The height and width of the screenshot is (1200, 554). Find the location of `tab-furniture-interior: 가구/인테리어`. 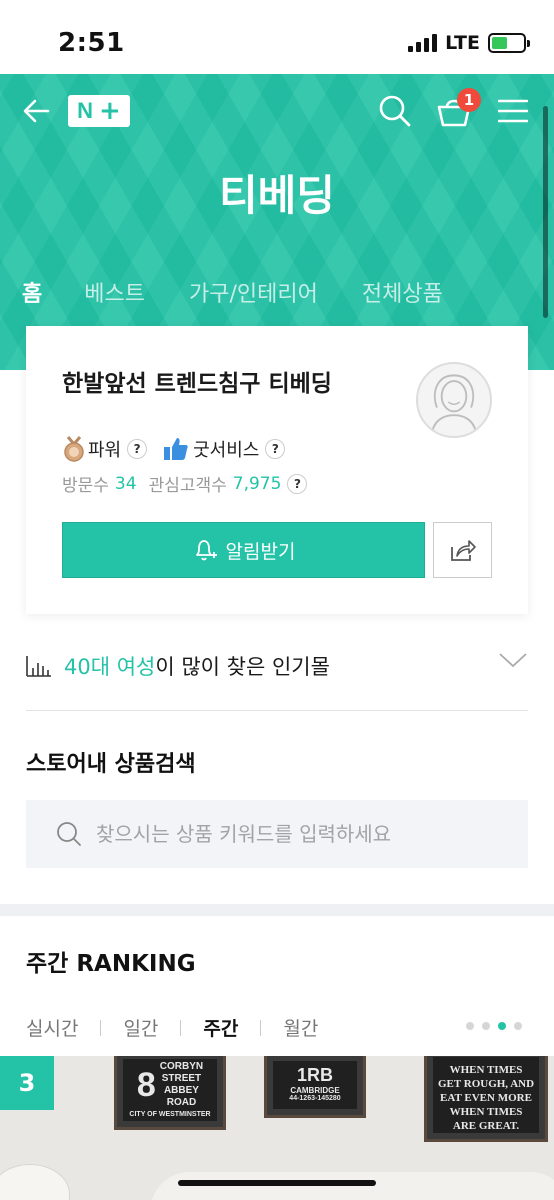

tab-furniture-interior: 가구/인테리어 is located at coordinates (253, 292).